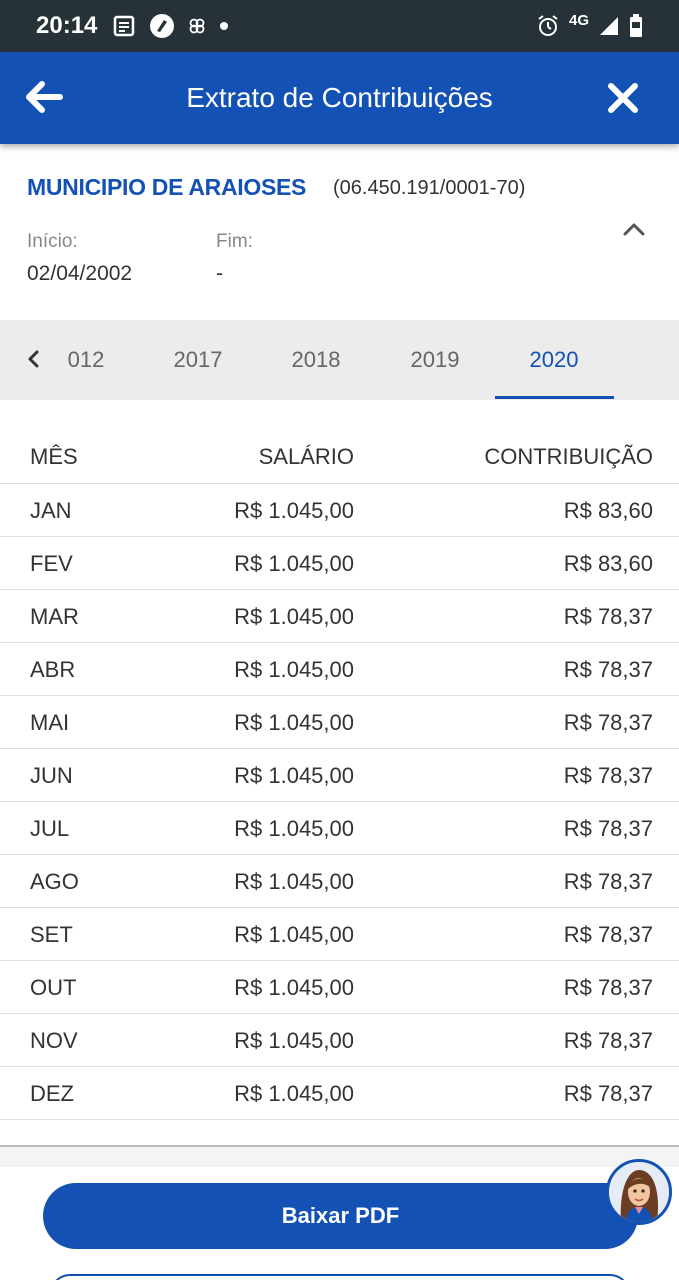  Describe the element at coordinates (54, 616) in the screenshot. I see `cell-mes: MAR` at that location.